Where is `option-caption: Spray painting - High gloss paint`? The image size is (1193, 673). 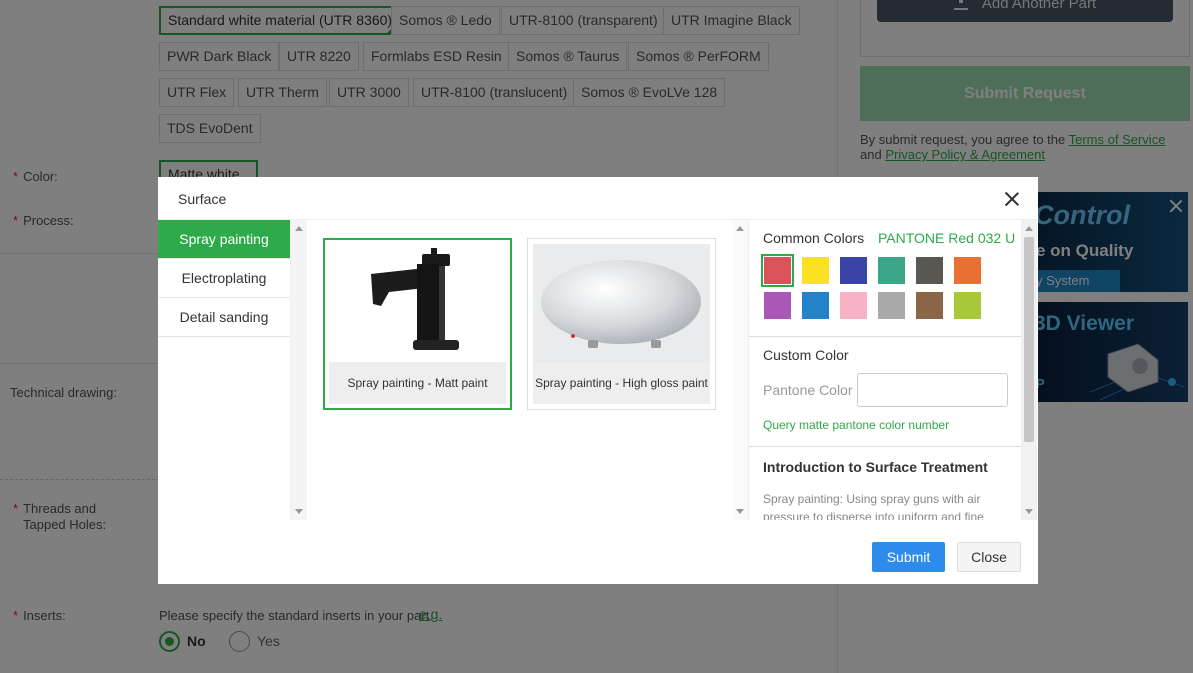 option-caption: Spray painting - High gloss paint is located at coordinates (621, 383).